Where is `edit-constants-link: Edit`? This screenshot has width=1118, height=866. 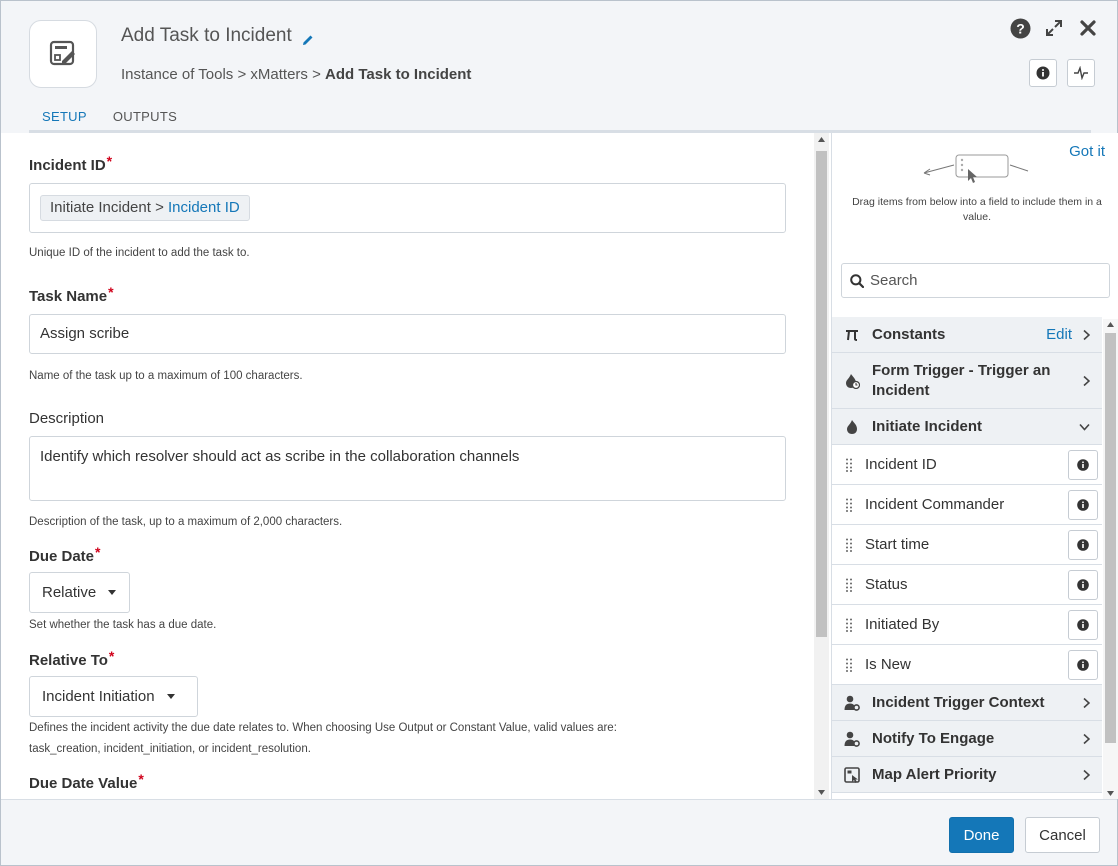 edit-constants-link: Edit is located at coordinates (1059, 334).